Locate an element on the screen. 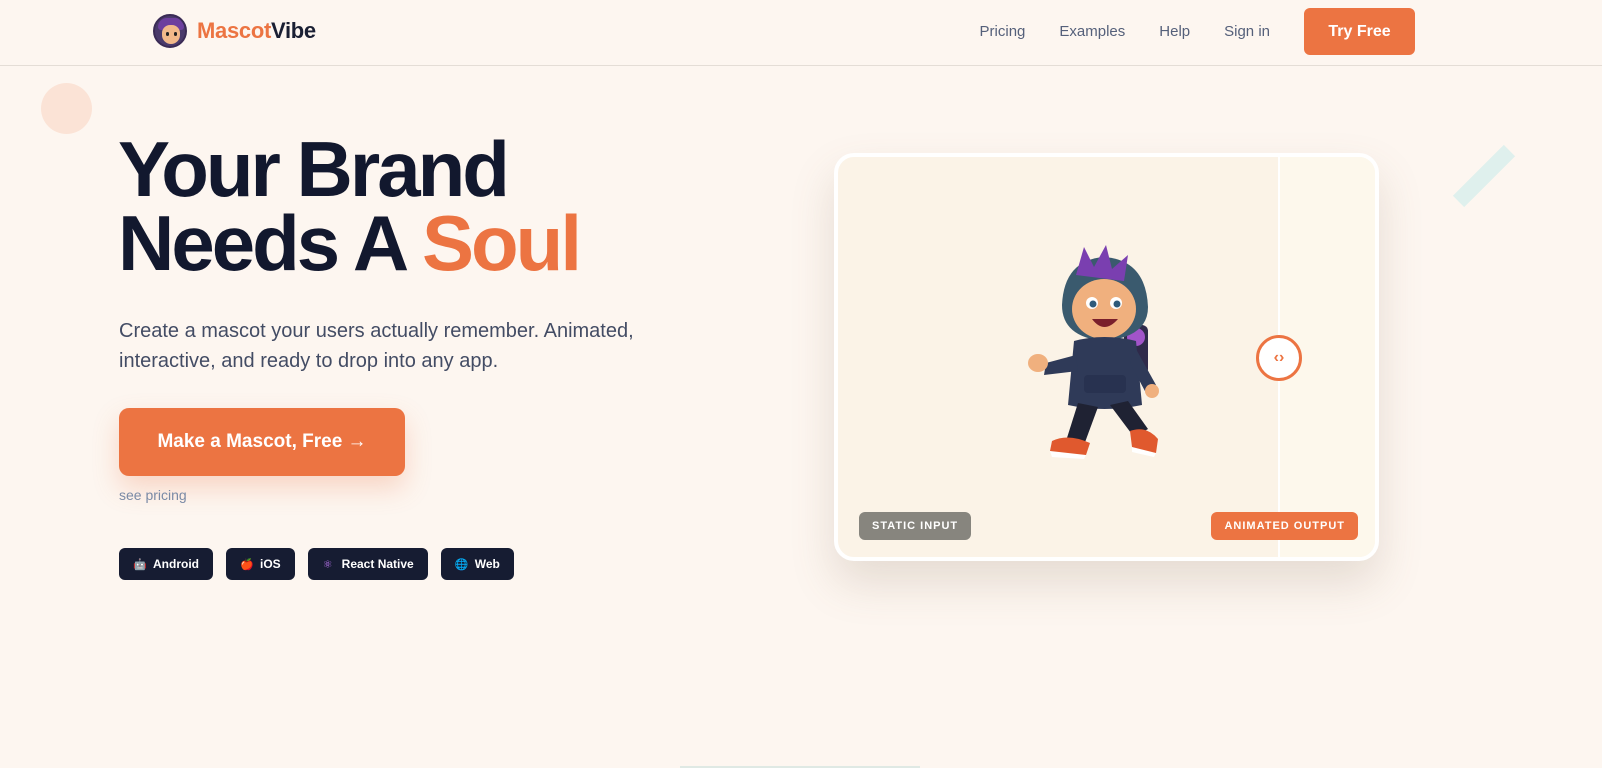 Image resolution: width=1602 pixels, height=768 pixels. see-pricing-link: see pricing is located at coordinates (153, 495).